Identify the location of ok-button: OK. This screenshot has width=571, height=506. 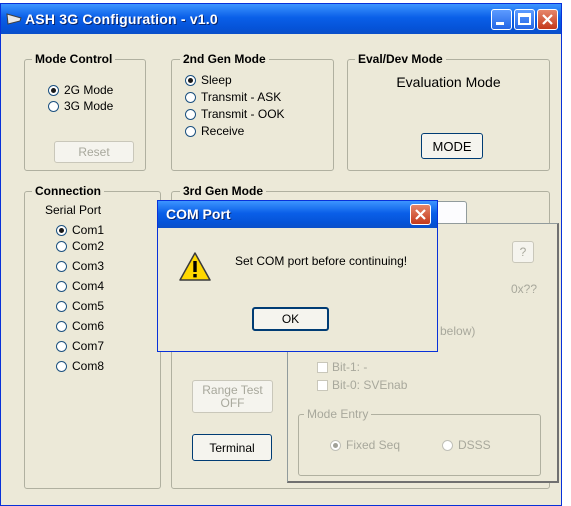
(290, 319).